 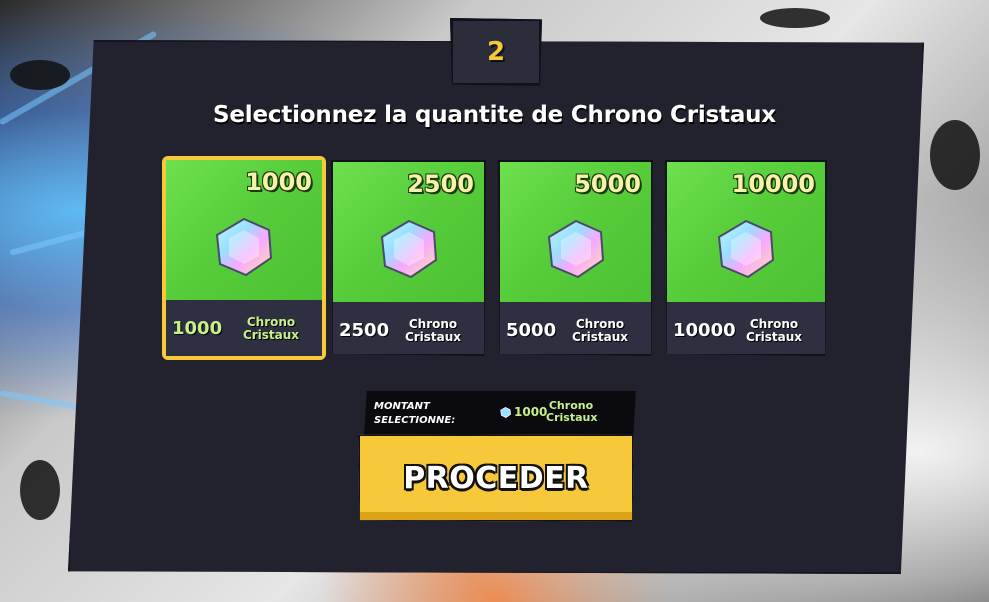 I want to click on card-amount: 1000, so click(x=278, y=182).